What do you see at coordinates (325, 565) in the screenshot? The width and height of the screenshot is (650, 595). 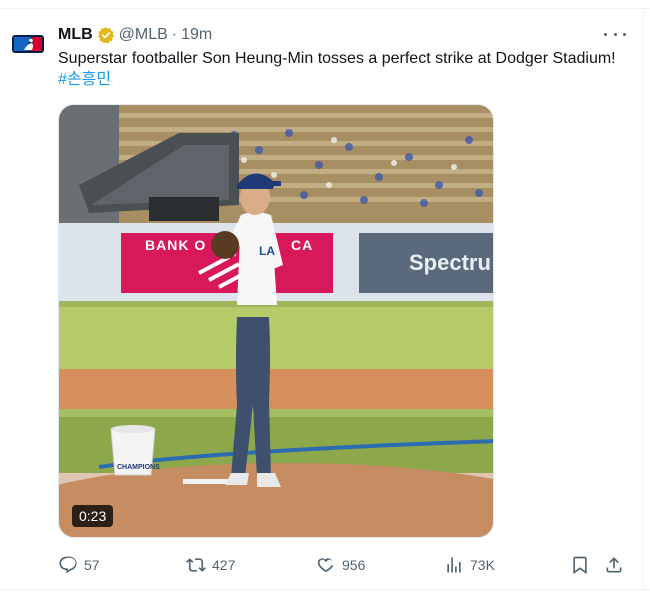 I see `heart-icon` at bounding box center [325, 565].